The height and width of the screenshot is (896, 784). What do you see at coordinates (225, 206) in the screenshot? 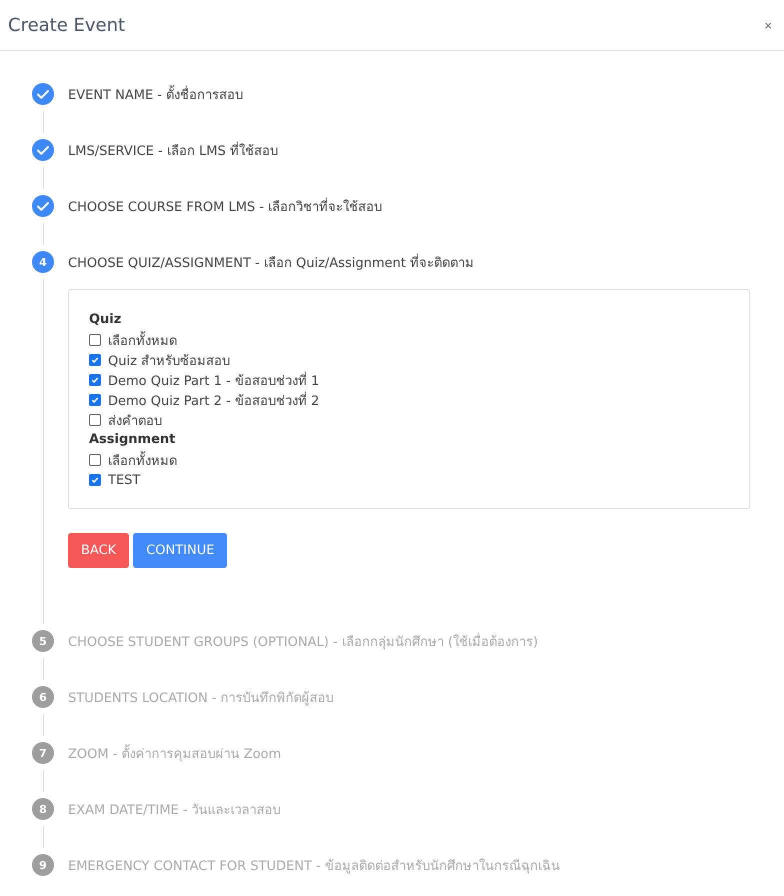
I see `step-label: CHOOSE COURSE FROM LMS - เลือกวิชาที่จะใช้สอบ` at bounding box center [225, 206].